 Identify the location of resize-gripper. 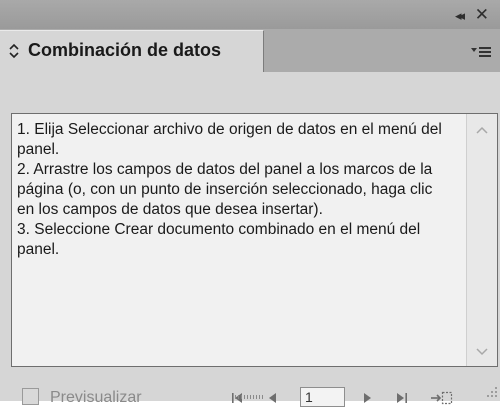
(250, 397).